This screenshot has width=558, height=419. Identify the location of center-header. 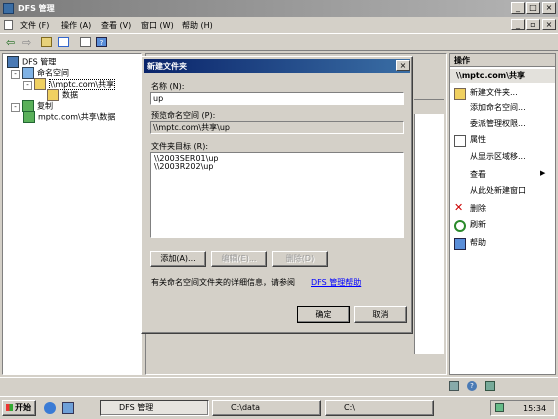
(429, 94).